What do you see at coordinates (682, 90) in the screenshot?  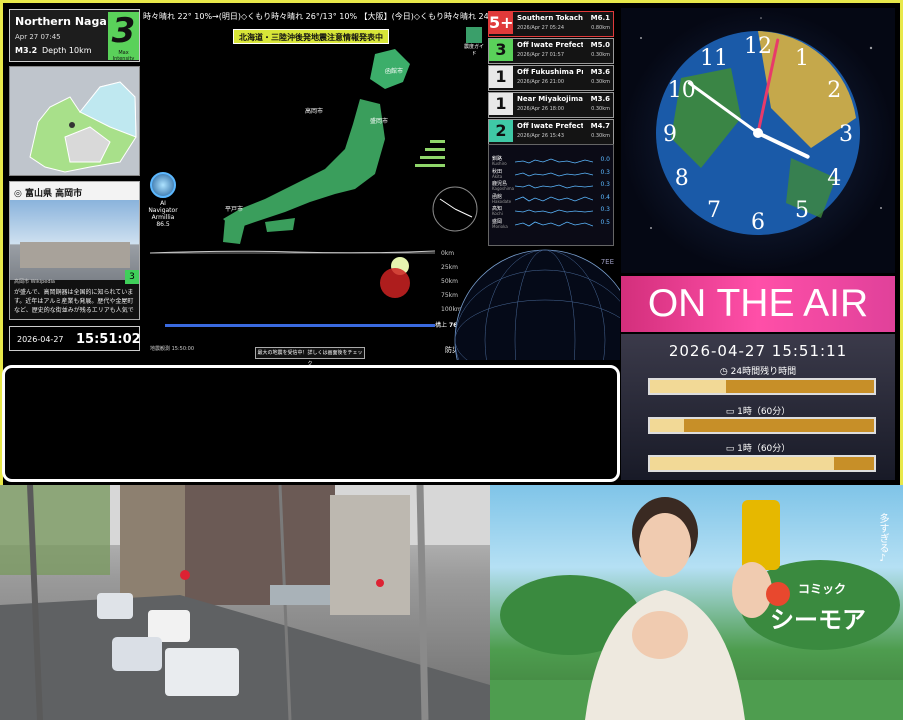 I see `clock-number: 10` at bounding box center [682, 90].